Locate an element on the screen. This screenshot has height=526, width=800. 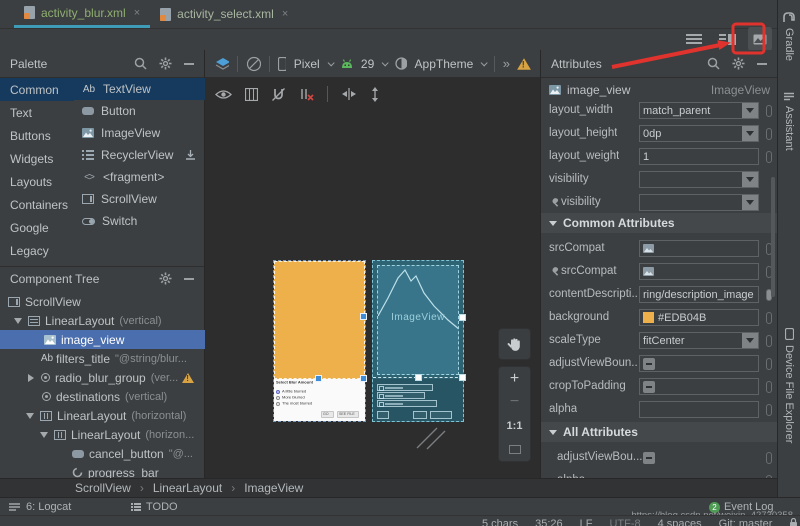
lock-icon is located at coordinates (793, 522).